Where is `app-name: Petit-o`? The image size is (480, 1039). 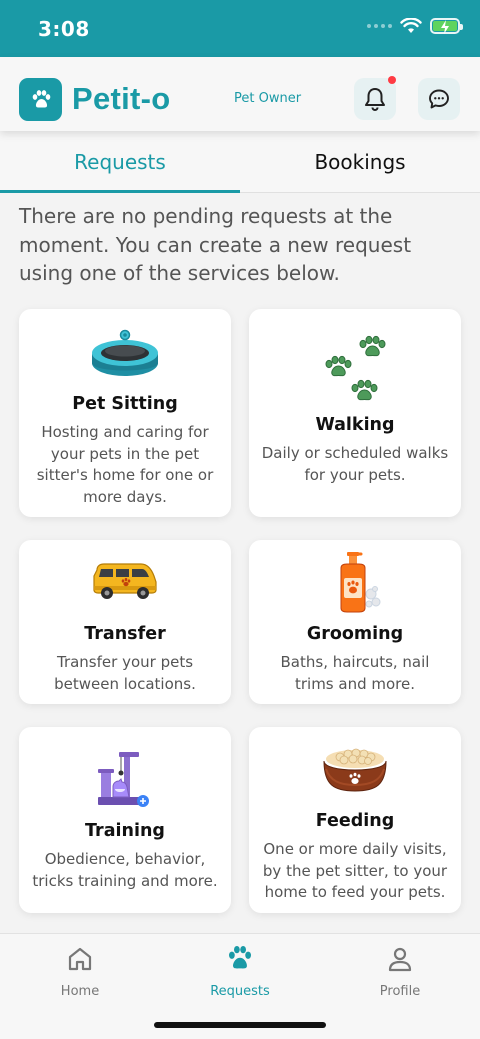 app-name: Petit-o is located at coordinates (121, 98).